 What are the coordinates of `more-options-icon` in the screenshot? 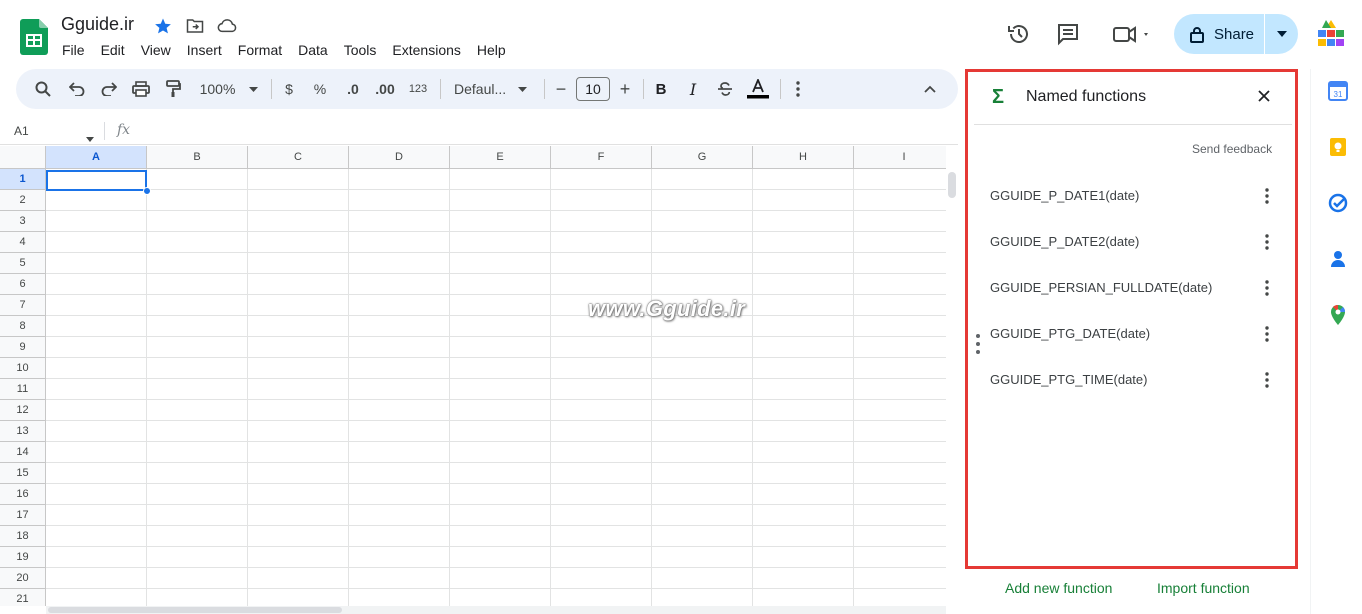 It's located at (798, 89).